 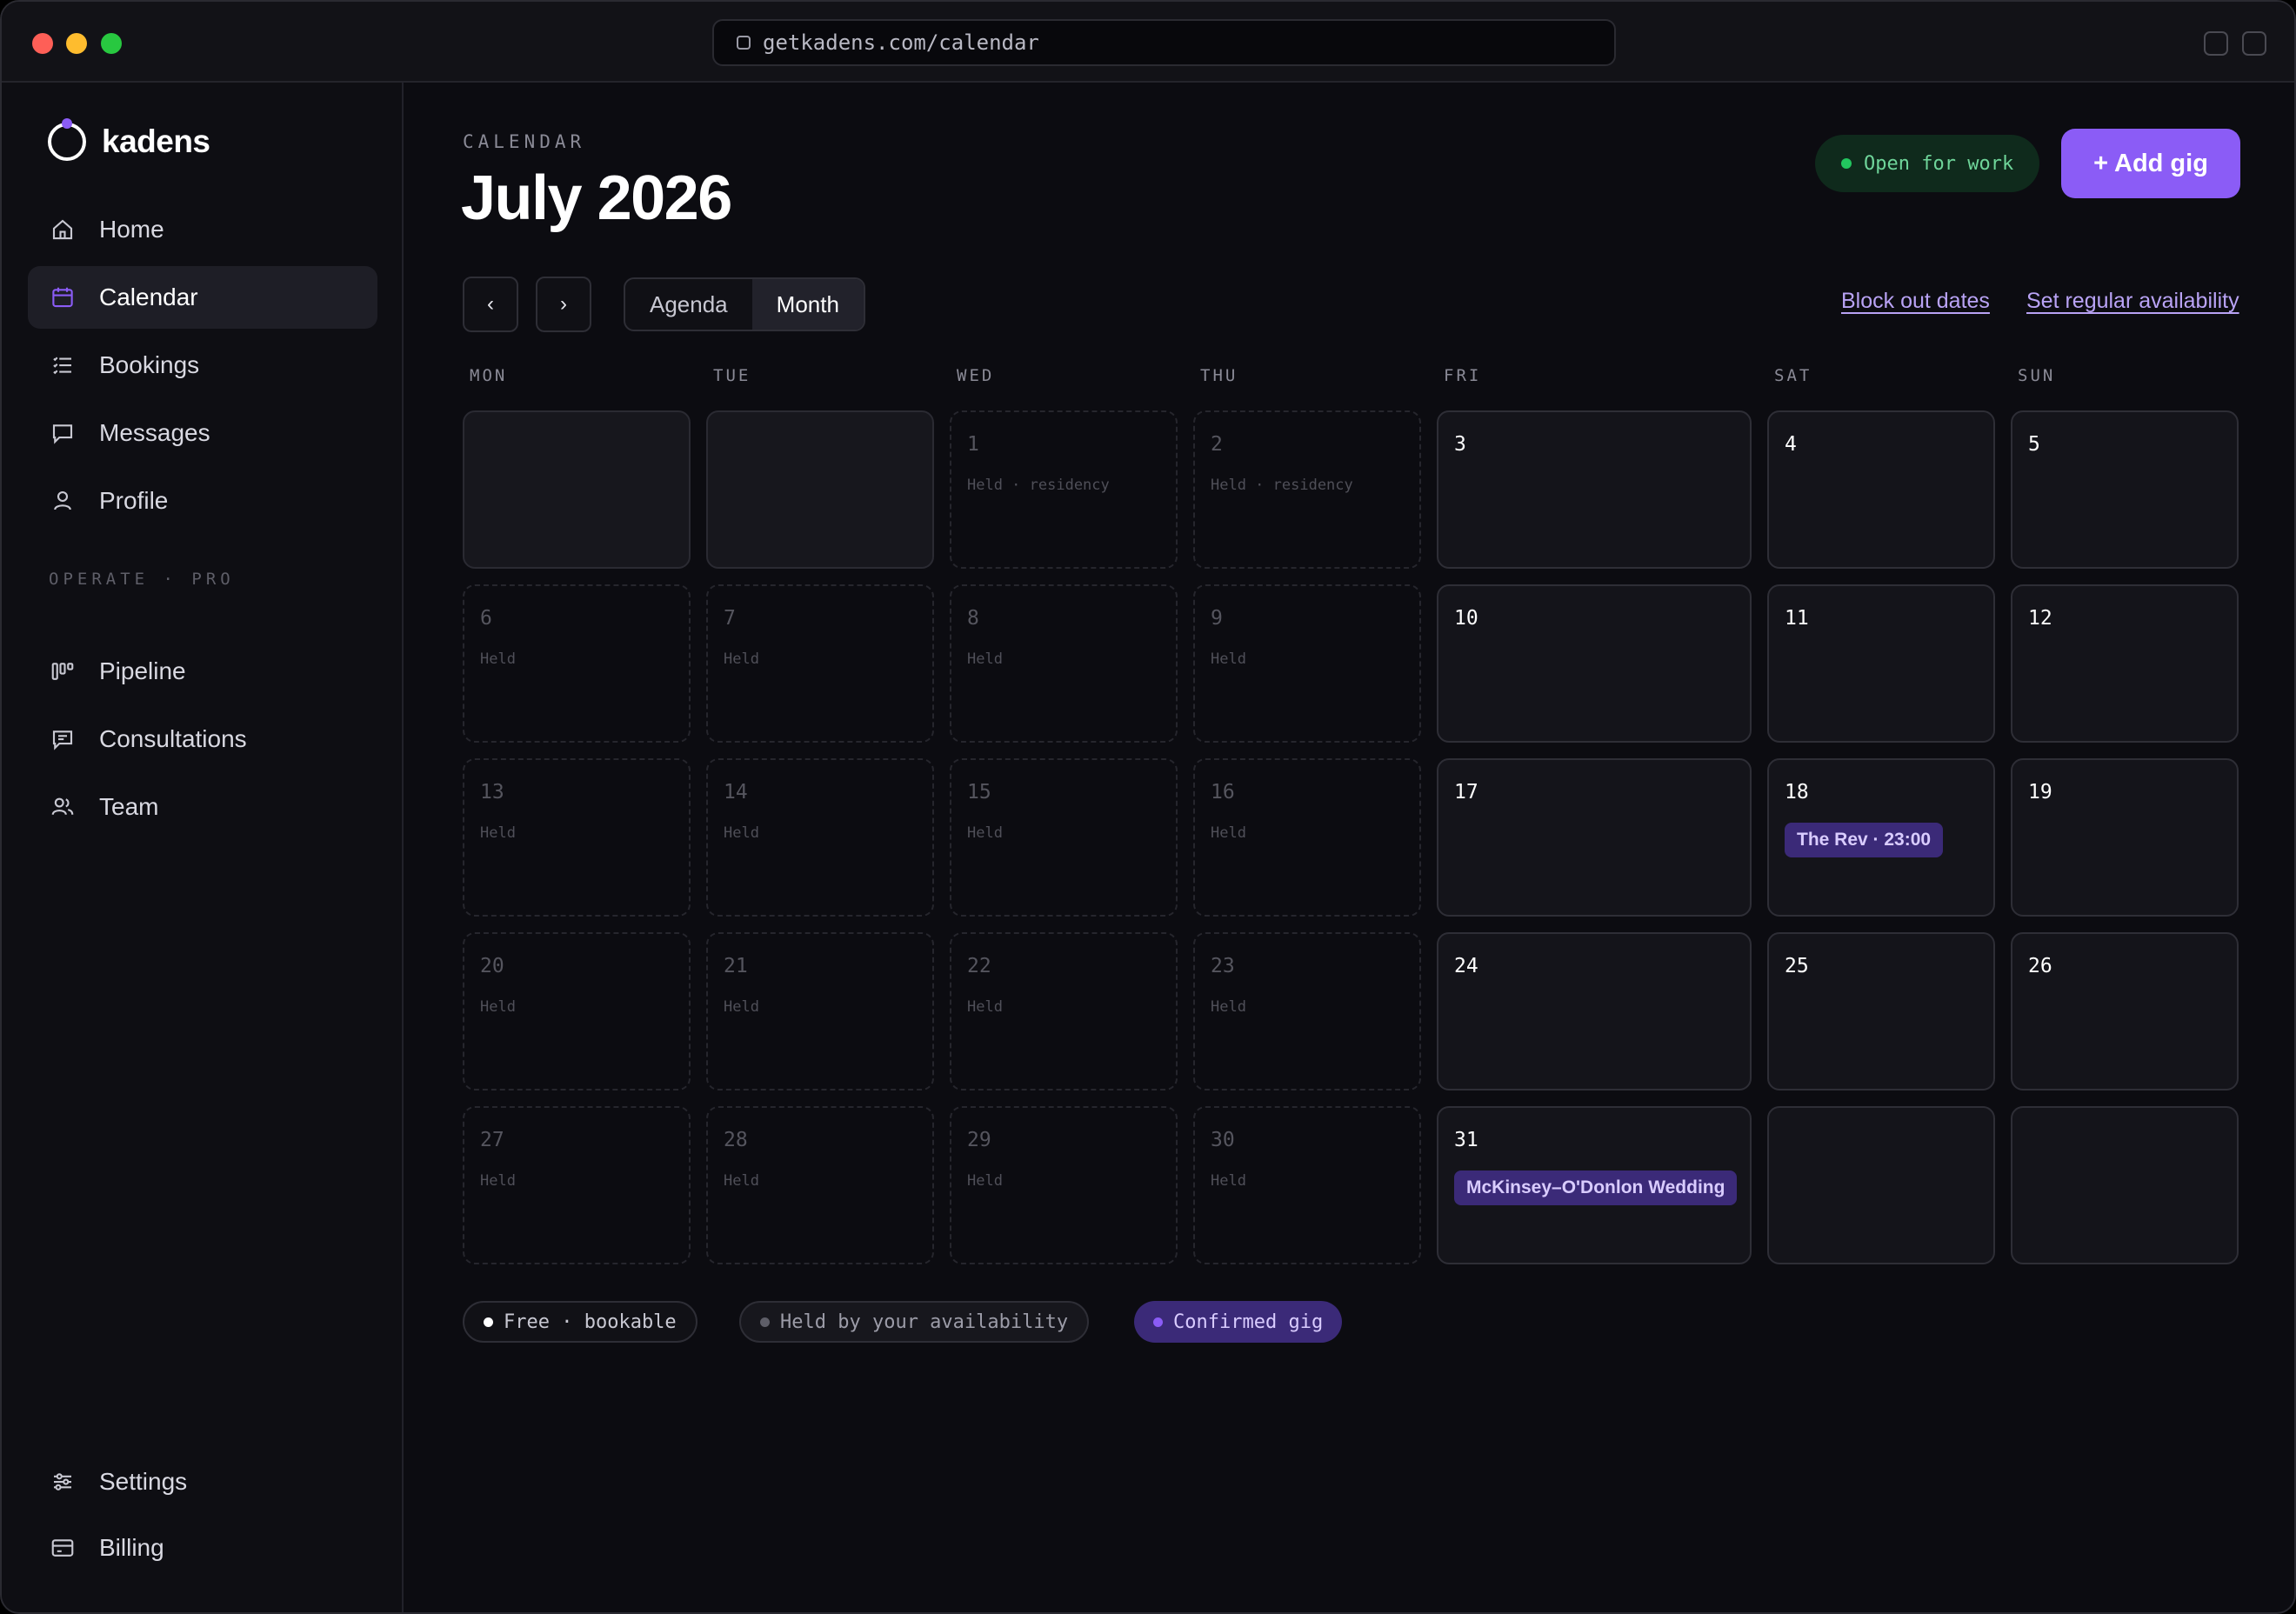 What do you see at coordinates (1595, 663) in the screenshot?
I see `calendar-day-cell: 10` at bounding box center [1595, 663].